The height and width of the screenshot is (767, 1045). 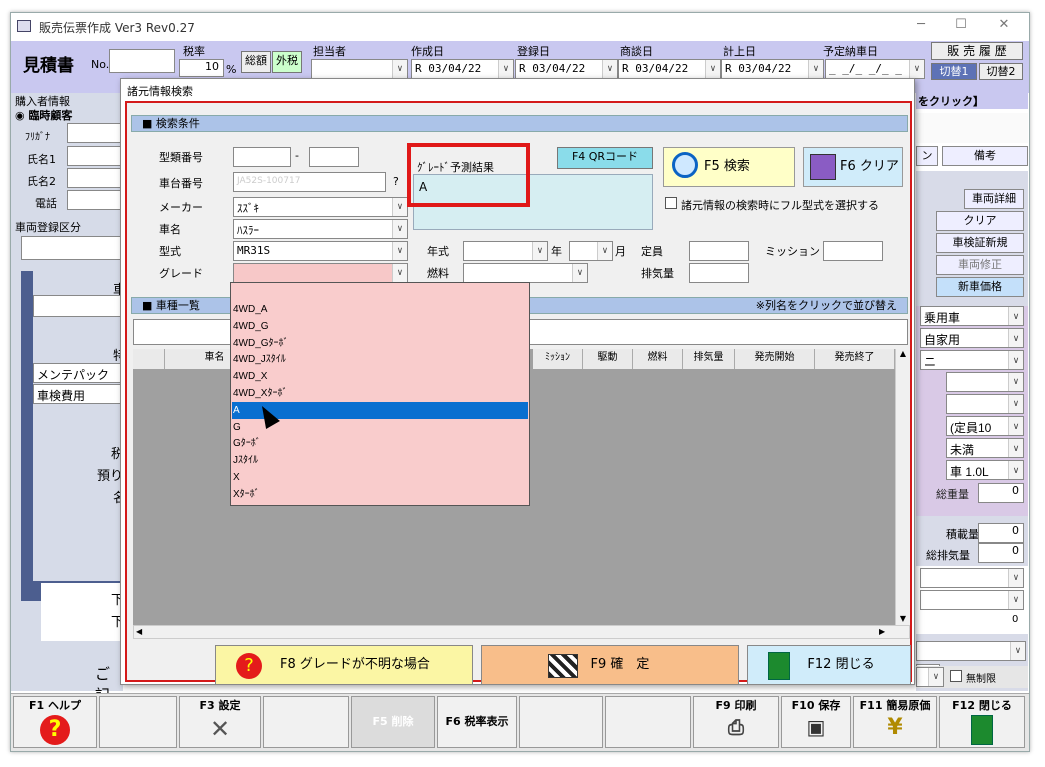 What do you see at coordinates (816, 722) in the screenshot?
I see `f10-save-button: F10 保存 ▣` at bounding box center [816, 722].